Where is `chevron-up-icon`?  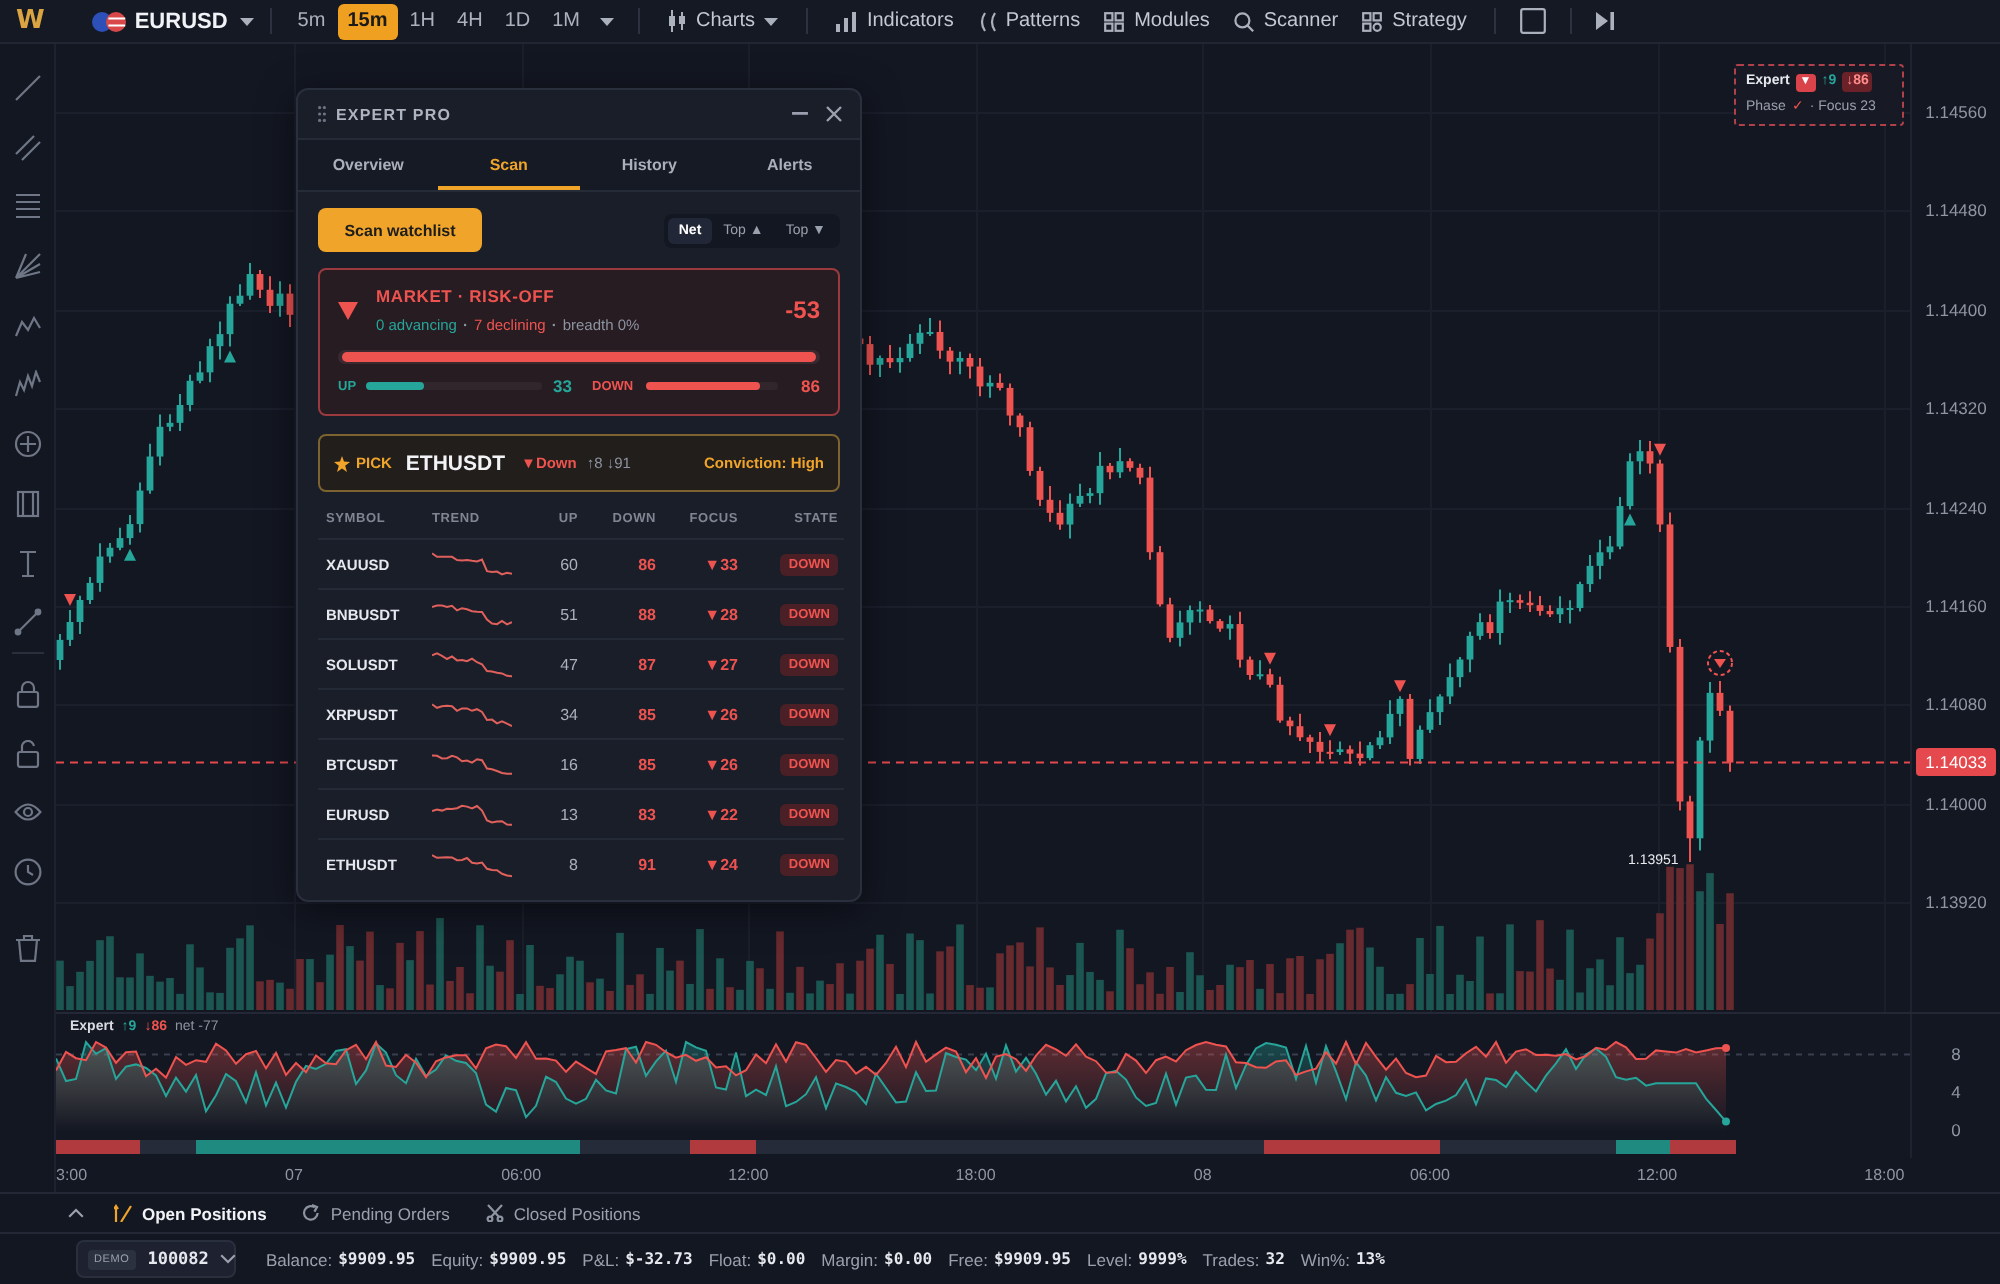
chevron-up-icon is located at coordinates (76, 1213).